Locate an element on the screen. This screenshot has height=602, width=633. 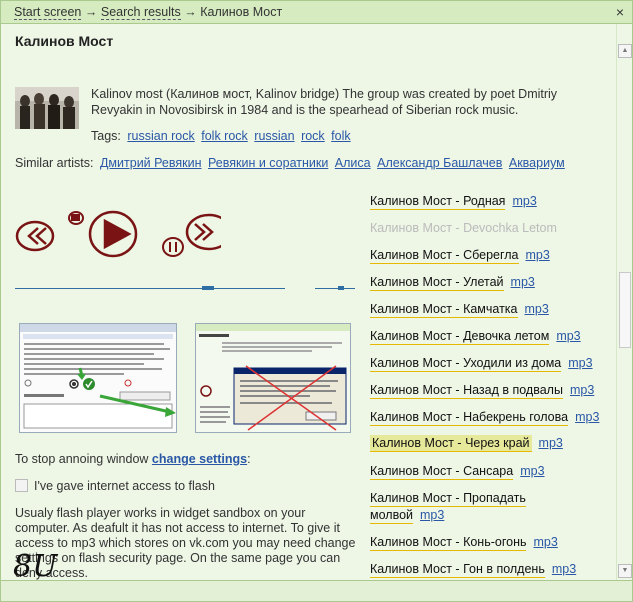
seek-bar is located at coordinates (150, 288).